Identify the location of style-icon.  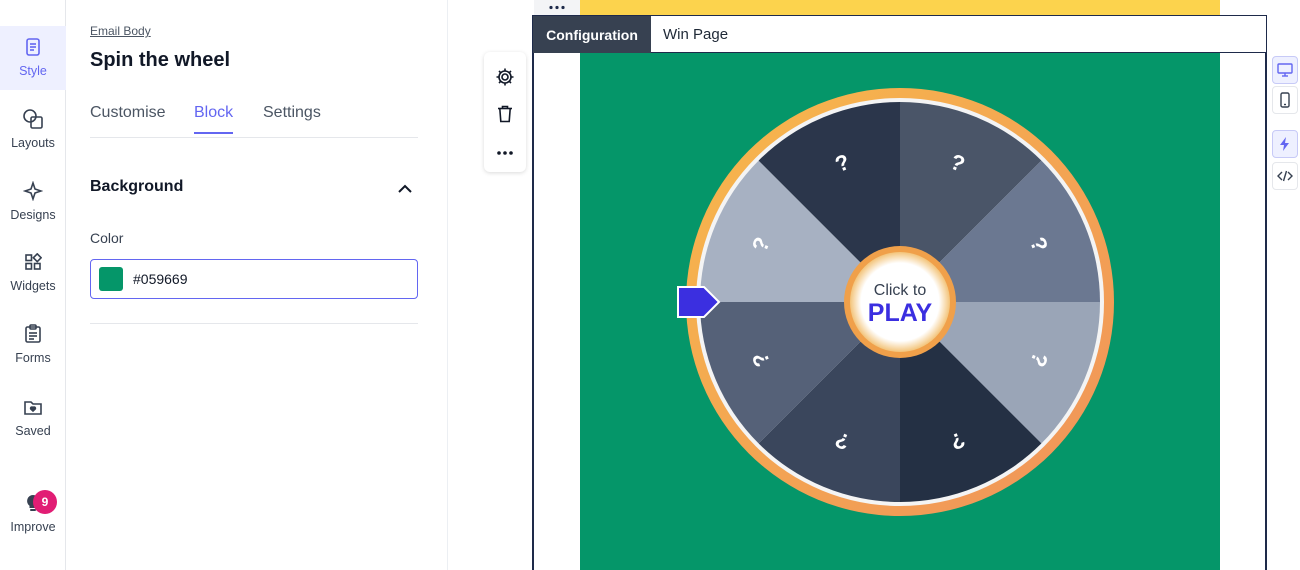
(33, 47).